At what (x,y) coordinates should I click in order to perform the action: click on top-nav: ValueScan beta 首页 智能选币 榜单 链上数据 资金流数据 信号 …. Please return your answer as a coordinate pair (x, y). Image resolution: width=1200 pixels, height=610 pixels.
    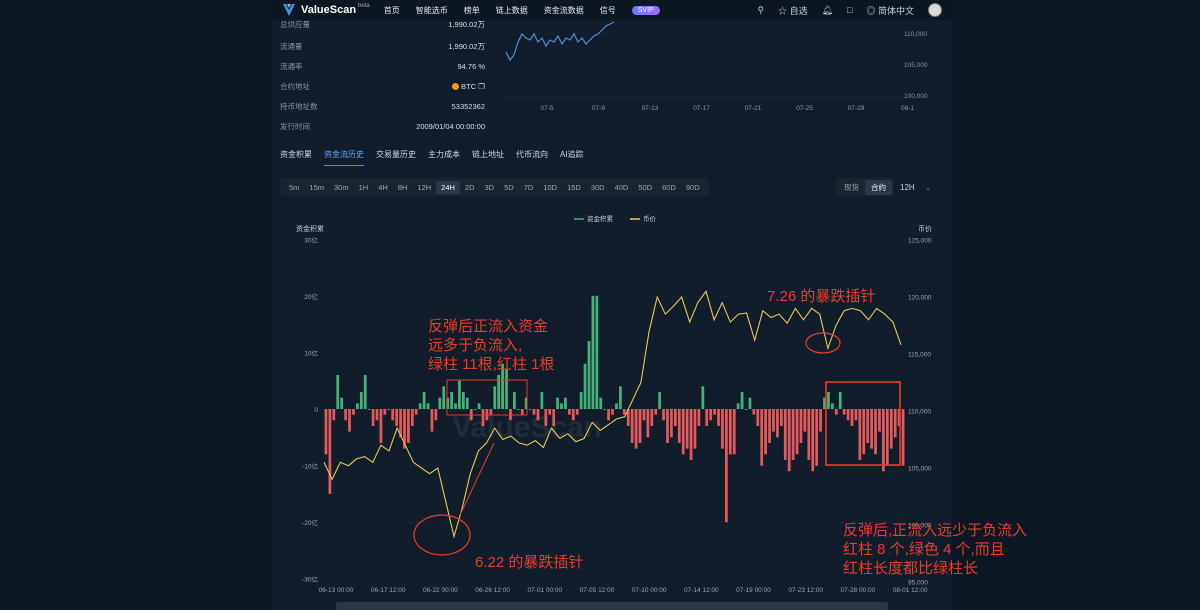
    Looking at the image, I should click on (612, 10).